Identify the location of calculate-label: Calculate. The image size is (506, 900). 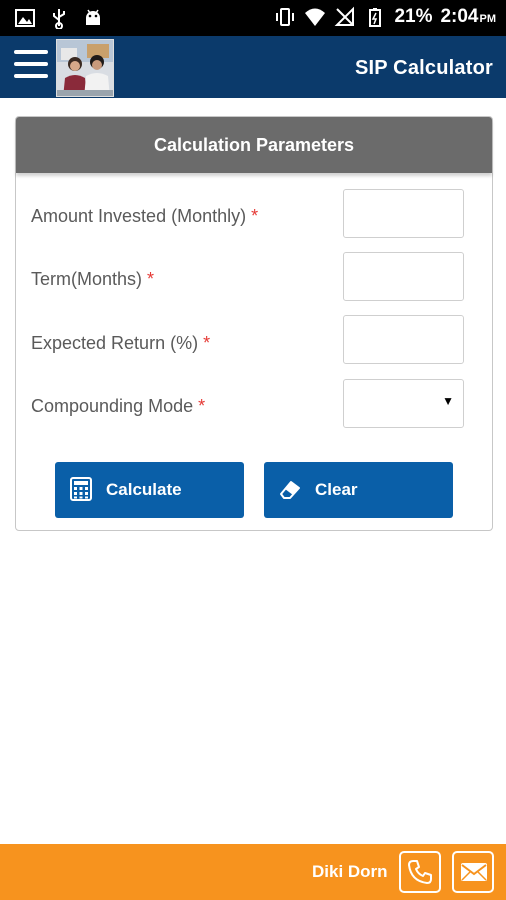
(144, 489).